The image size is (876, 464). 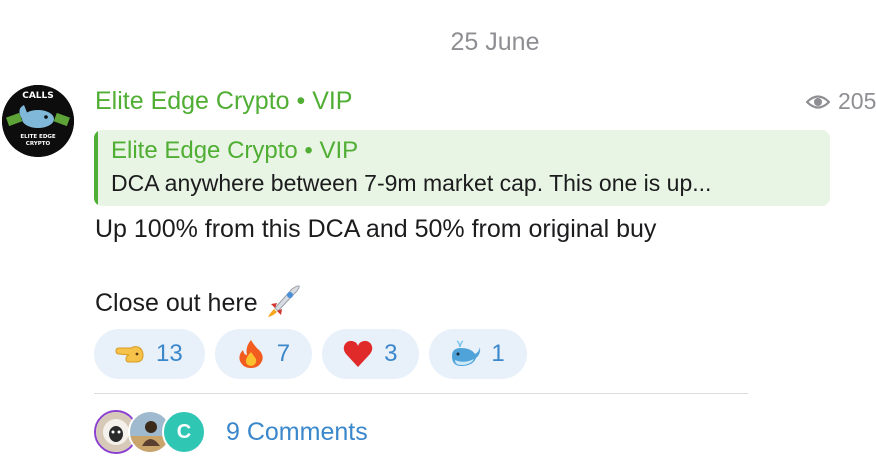 I want to click on reactions-bar: 13 7 3 1, so click(x=310, y=354).